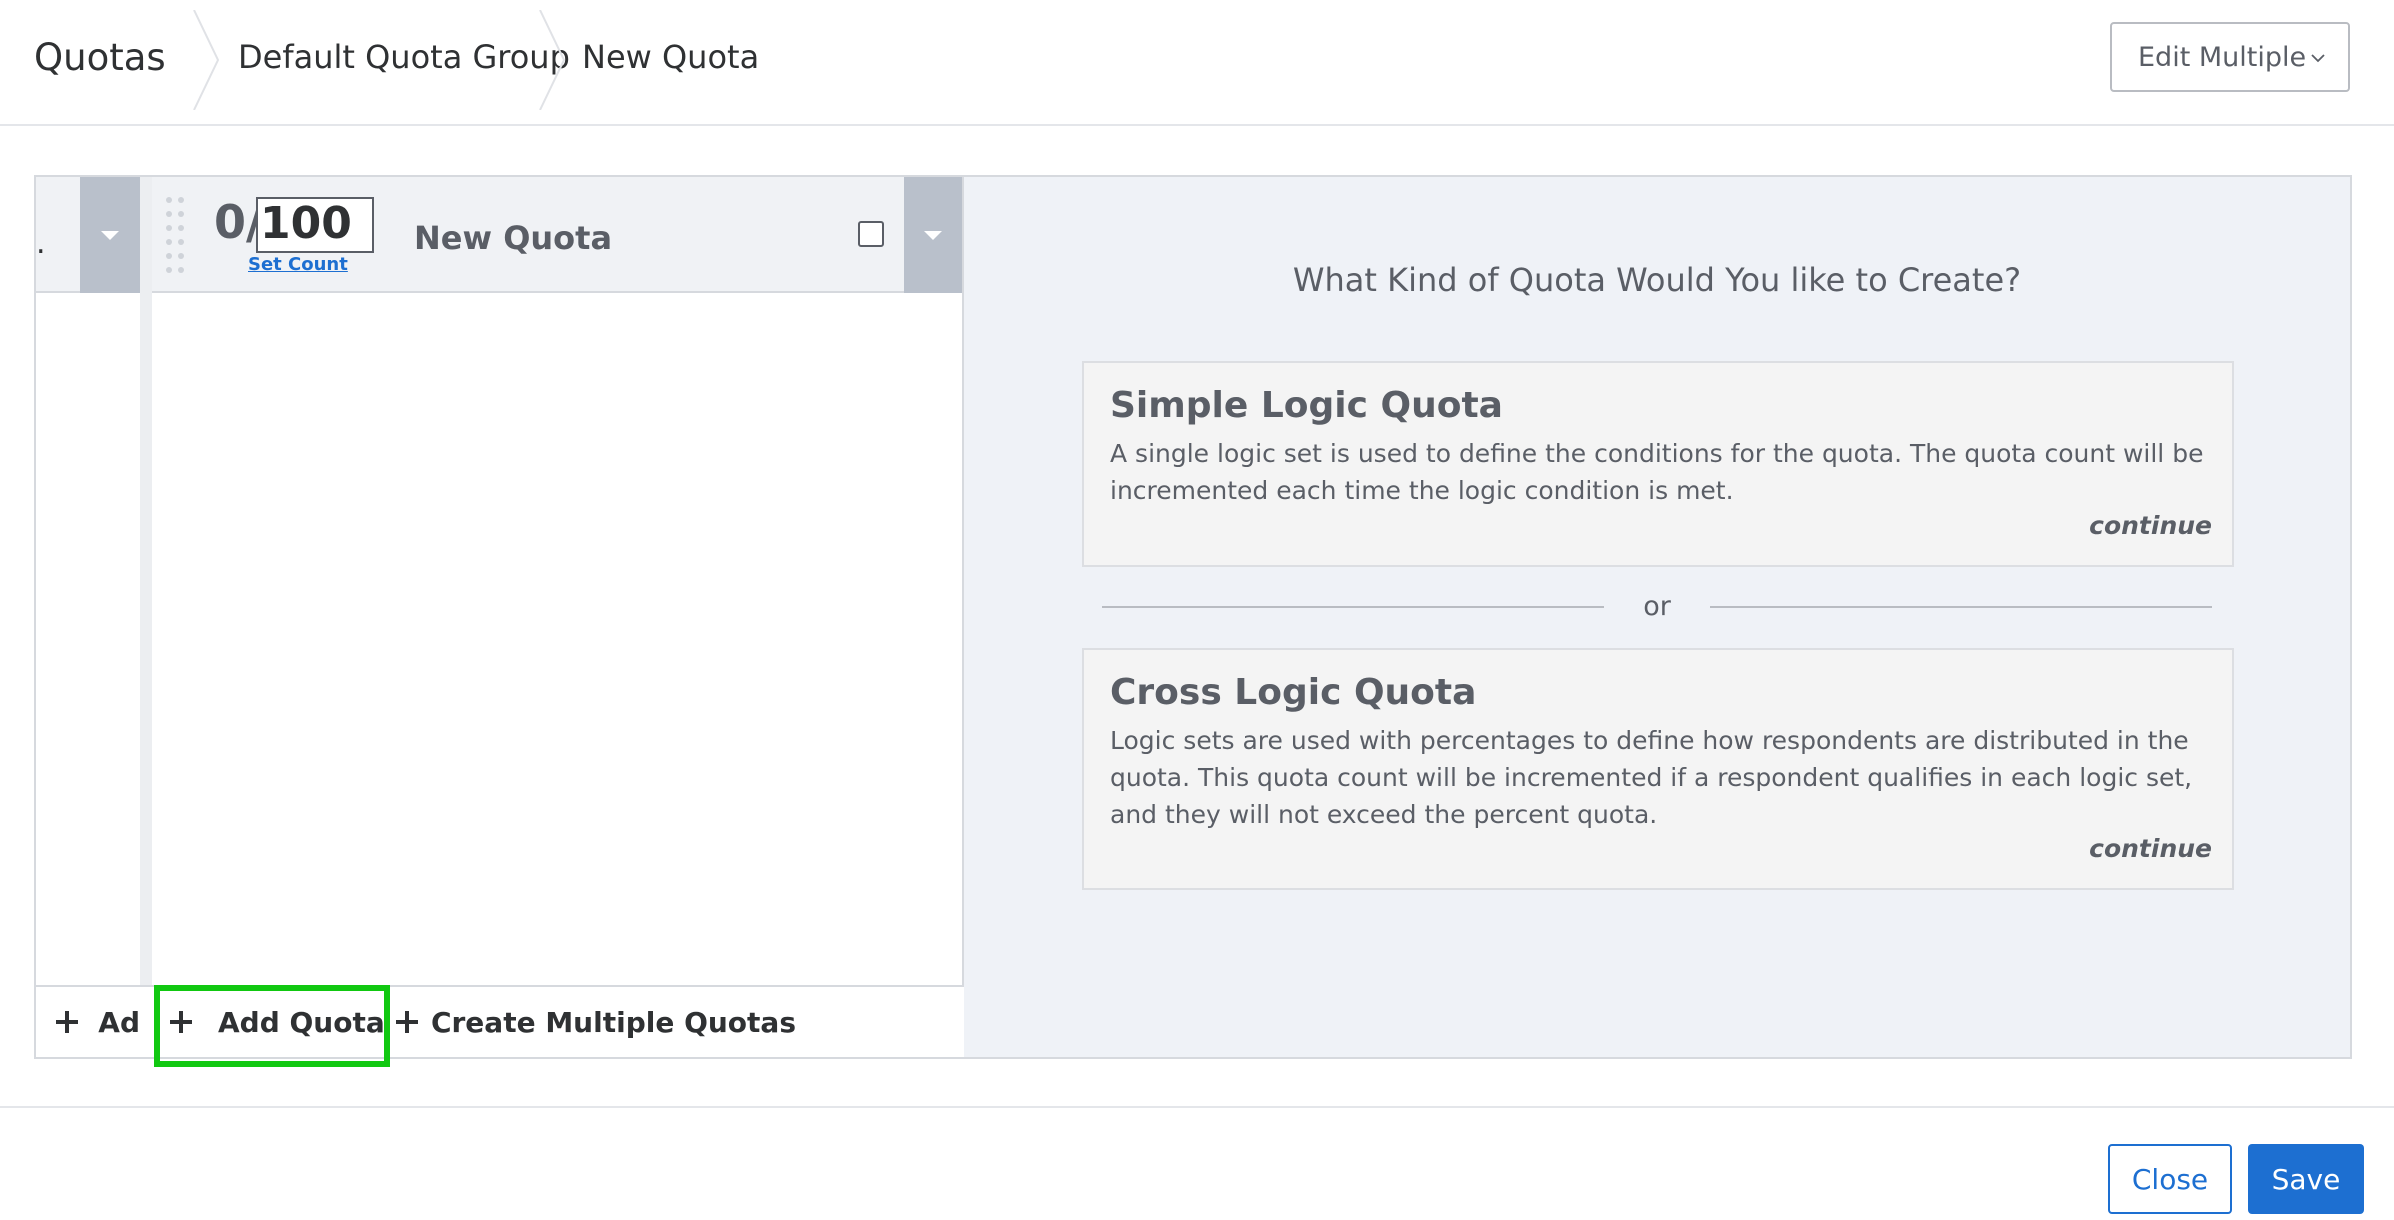 This screenshot has height=1220, width=2394. I want to click on save-button: Save, so click(2306, 1179).